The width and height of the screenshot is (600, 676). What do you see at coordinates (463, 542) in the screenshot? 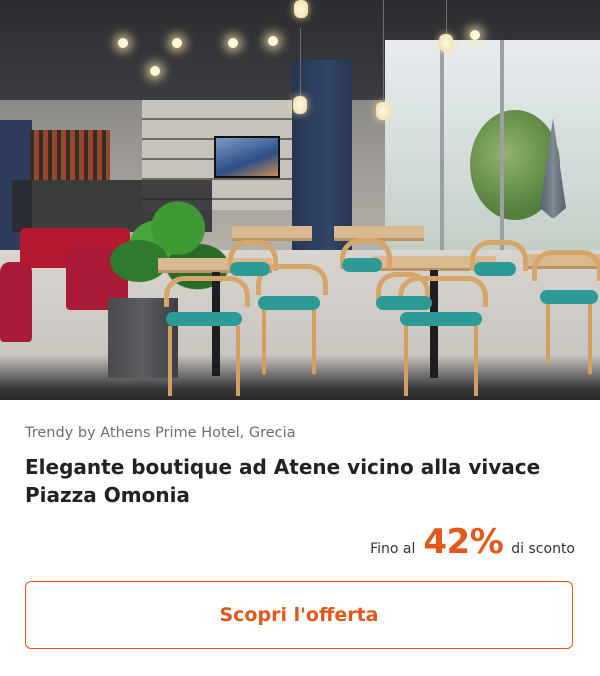
I see `discount-percentage: 42%` at bounding box center [463, 542].